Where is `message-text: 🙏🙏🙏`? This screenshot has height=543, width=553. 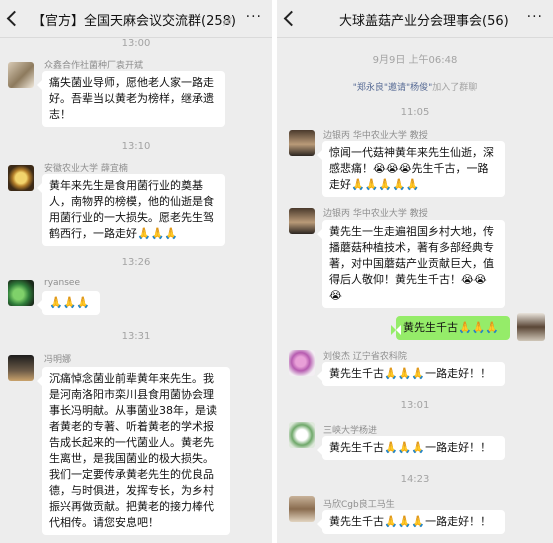 message-text: 🙏🙏🙏 is located at coordinates (70, 302).